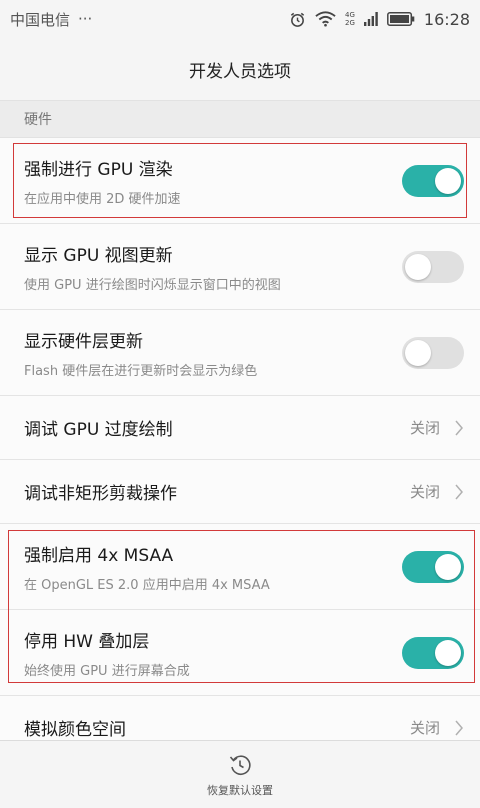 The height and width of the screenshot is (808, 480). What do you see at coordinates (100, 494) in the screenshot?
I see `setting-title: 调试非矩形剪裁操作` at bounding box center [100, 494].